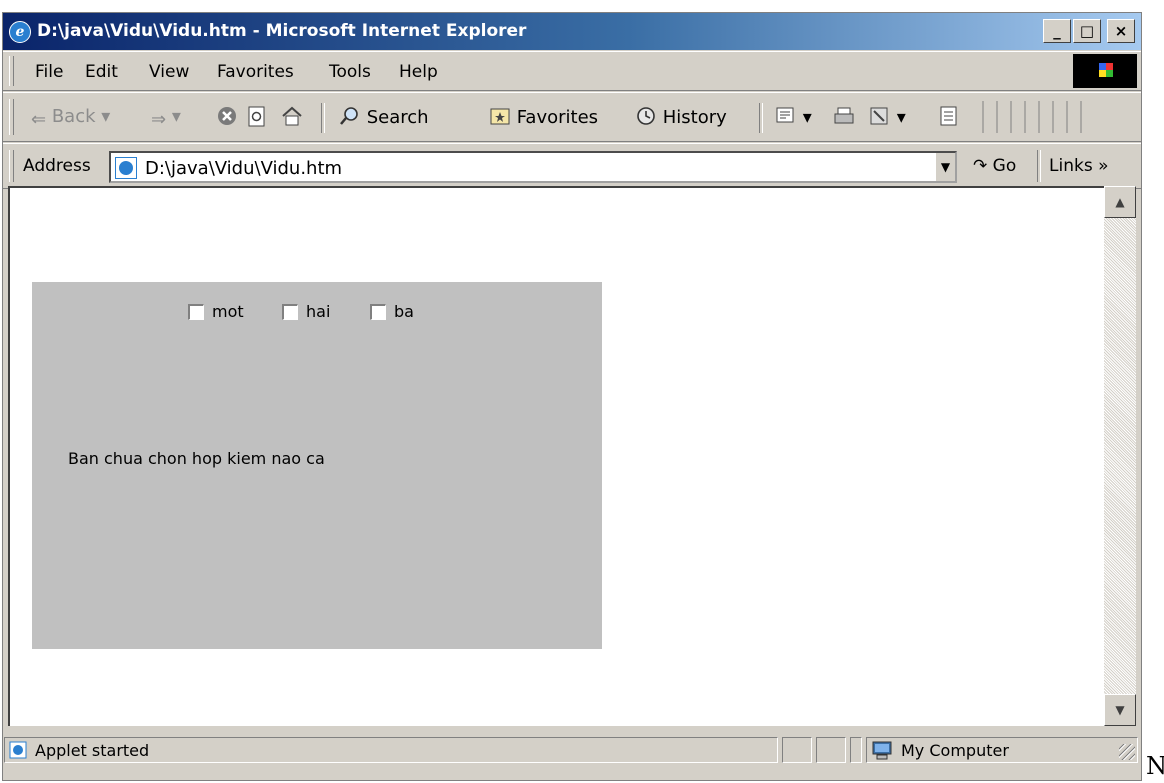  What do you see at coordinates (49, 72) in the screenshot?
I see `menu-file: File` at bounding box center [49, 72].